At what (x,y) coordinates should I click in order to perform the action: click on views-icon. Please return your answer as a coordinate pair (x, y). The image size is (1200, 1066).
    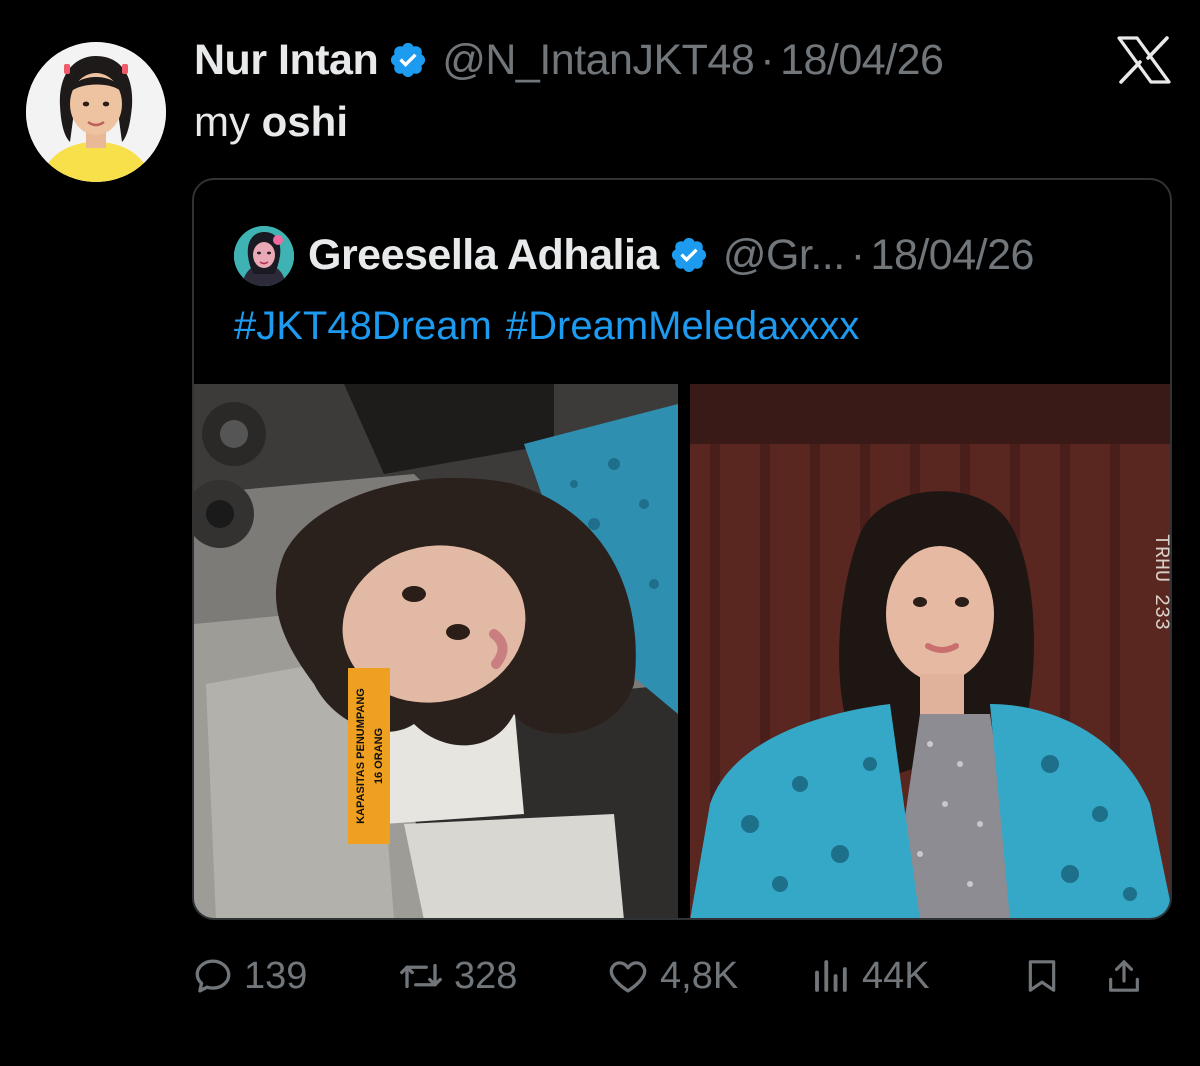
    Looking at the image, I should click on (831, 976).